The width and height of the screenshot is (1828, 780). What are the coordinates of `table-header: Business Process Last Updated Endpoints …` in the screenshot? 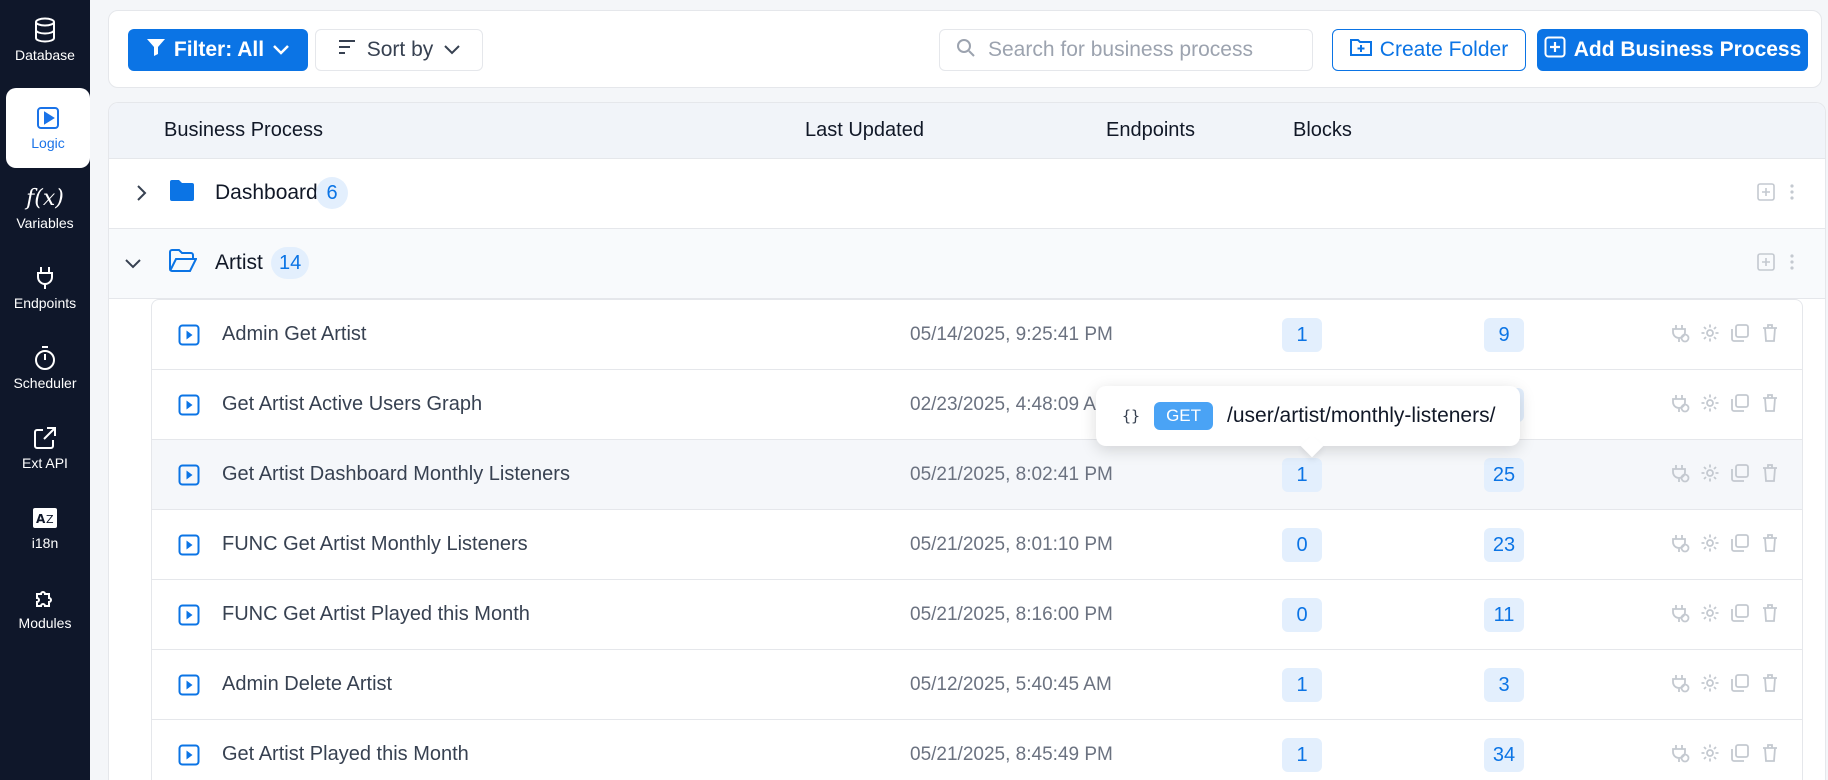 It's located at (967, 131).